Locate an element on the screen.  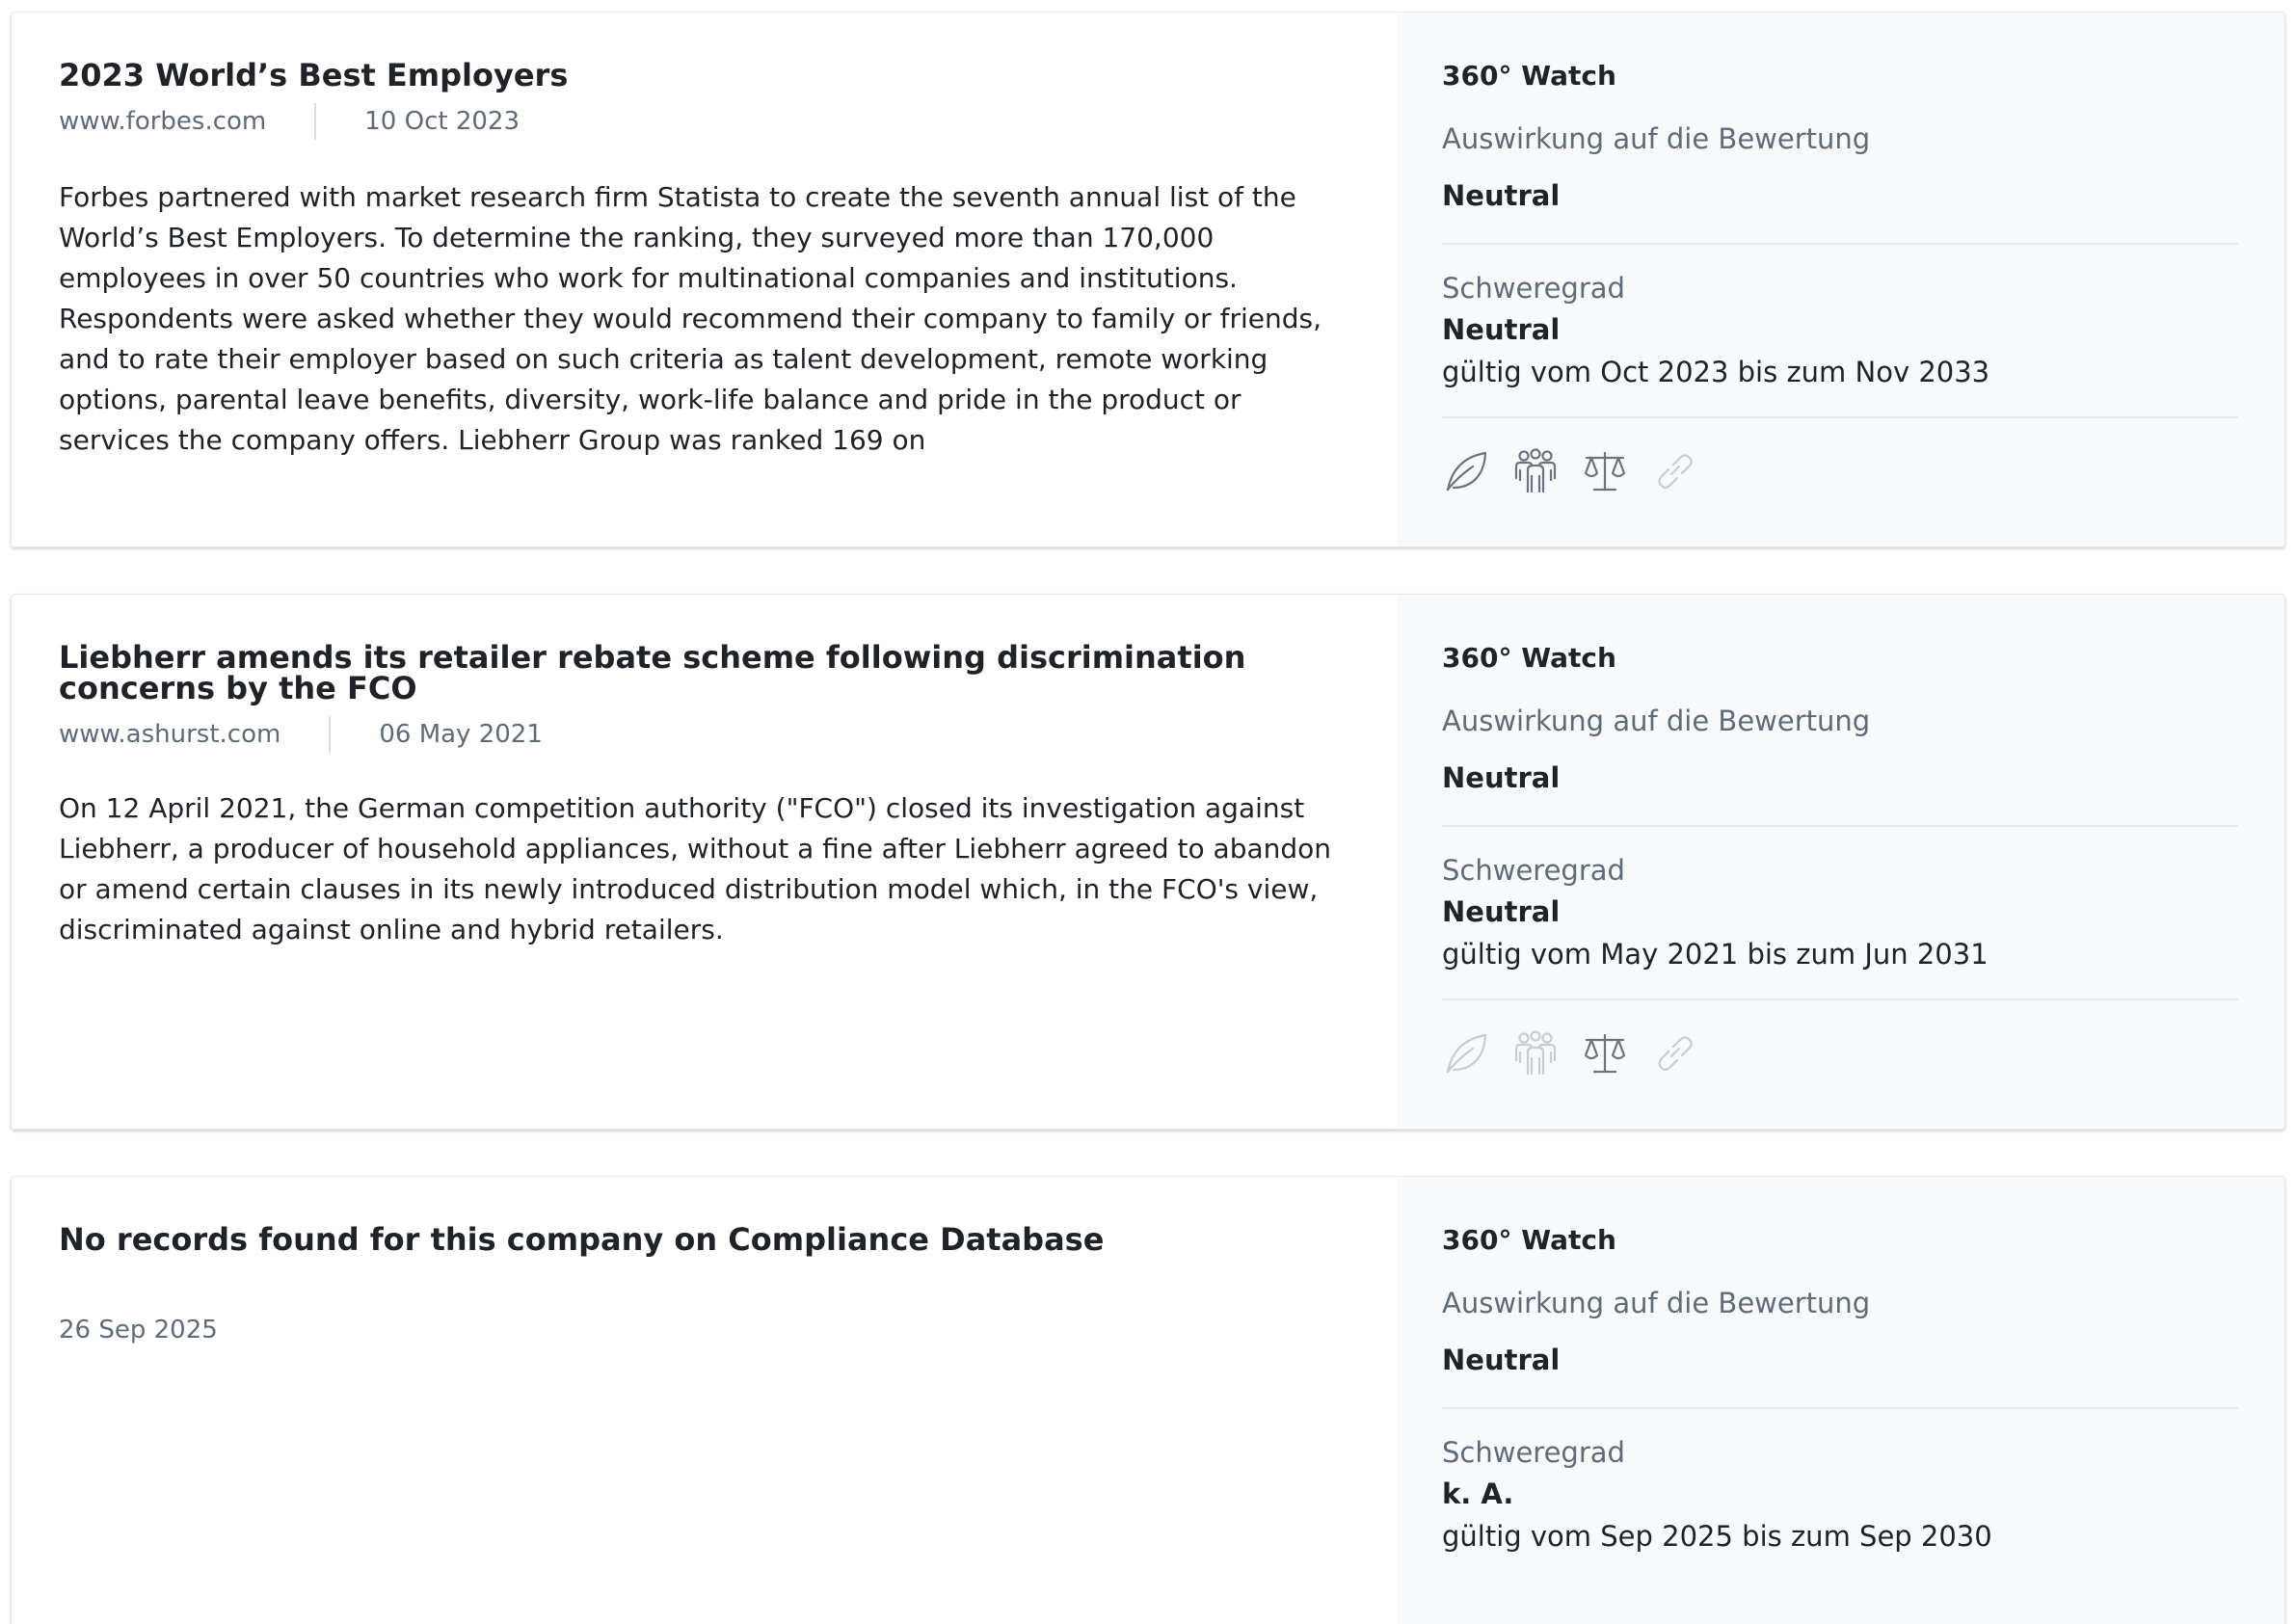
news-meta: www.forbes.com 10 Oct 2023 is located at coordinates (705, 121).